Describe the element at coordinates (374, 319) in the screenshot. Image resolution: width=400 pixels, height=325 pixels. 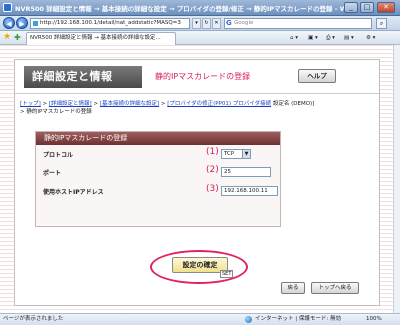
I see `zoom-level: 100%` at that location.